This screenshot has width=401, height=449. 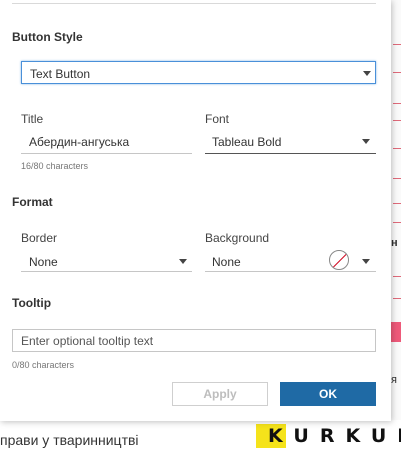 What do you see at coordinates (226, 262) in the screenshot?
I see `background-value: None` at bounding box center [226, 262].